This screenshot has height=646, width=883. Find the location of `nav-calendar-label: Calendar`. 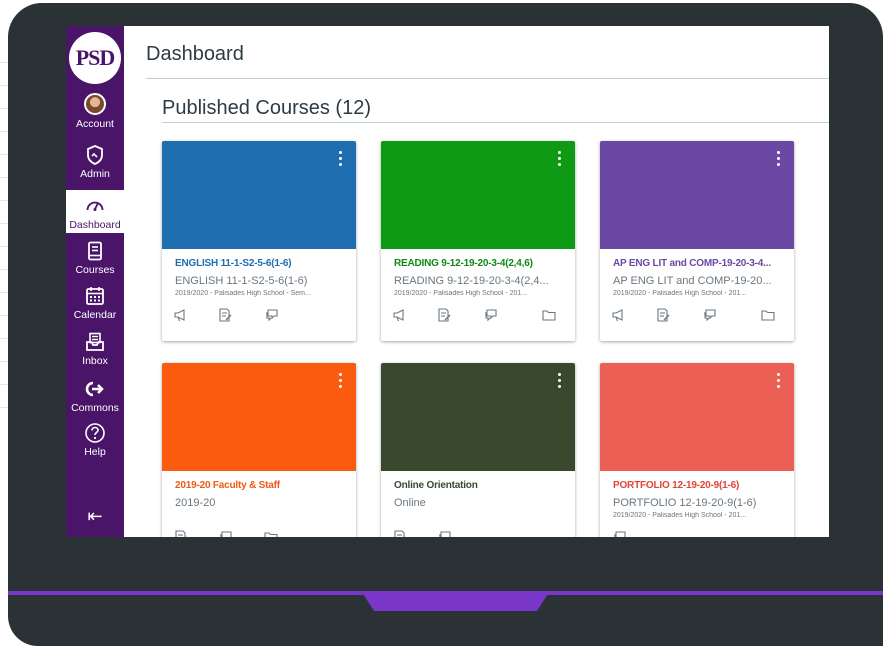

nav-calendar-label: Calendar is located at coordinates (95, 315).